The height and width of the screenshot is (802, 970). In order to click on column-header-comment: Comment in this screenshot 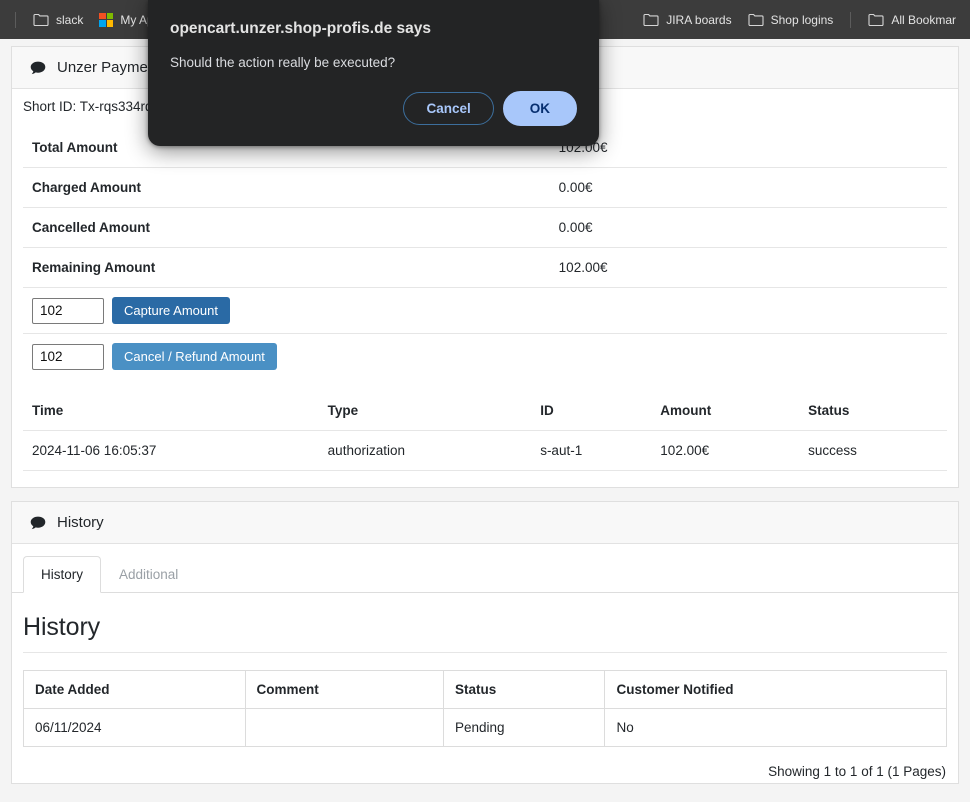, I will do `click(344, 689)`.